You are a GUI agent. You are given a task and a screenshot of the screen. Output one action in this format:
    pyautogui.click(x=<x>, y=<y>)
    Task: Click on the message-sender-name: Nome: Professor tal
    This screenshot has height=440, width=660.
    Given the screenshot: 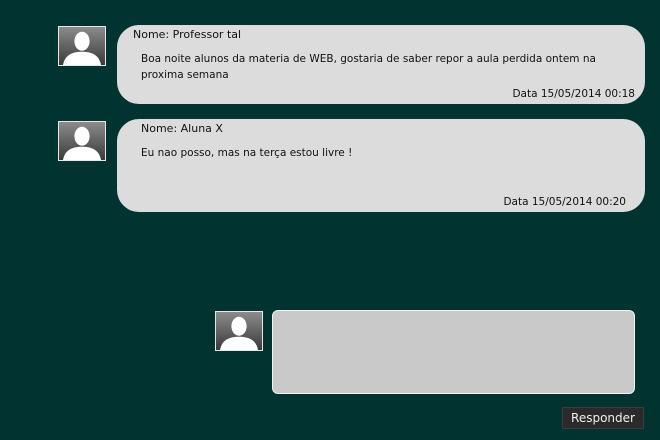 What is the action you would take?
    pyautogui.click(x=187, y=34)
    